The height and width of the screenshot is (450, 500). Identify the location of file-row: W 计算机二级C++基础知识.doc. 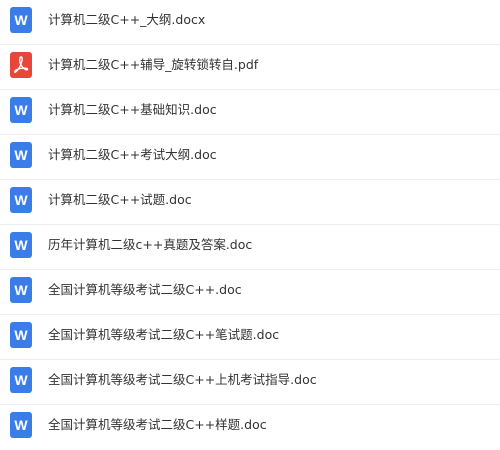
(250, 112).